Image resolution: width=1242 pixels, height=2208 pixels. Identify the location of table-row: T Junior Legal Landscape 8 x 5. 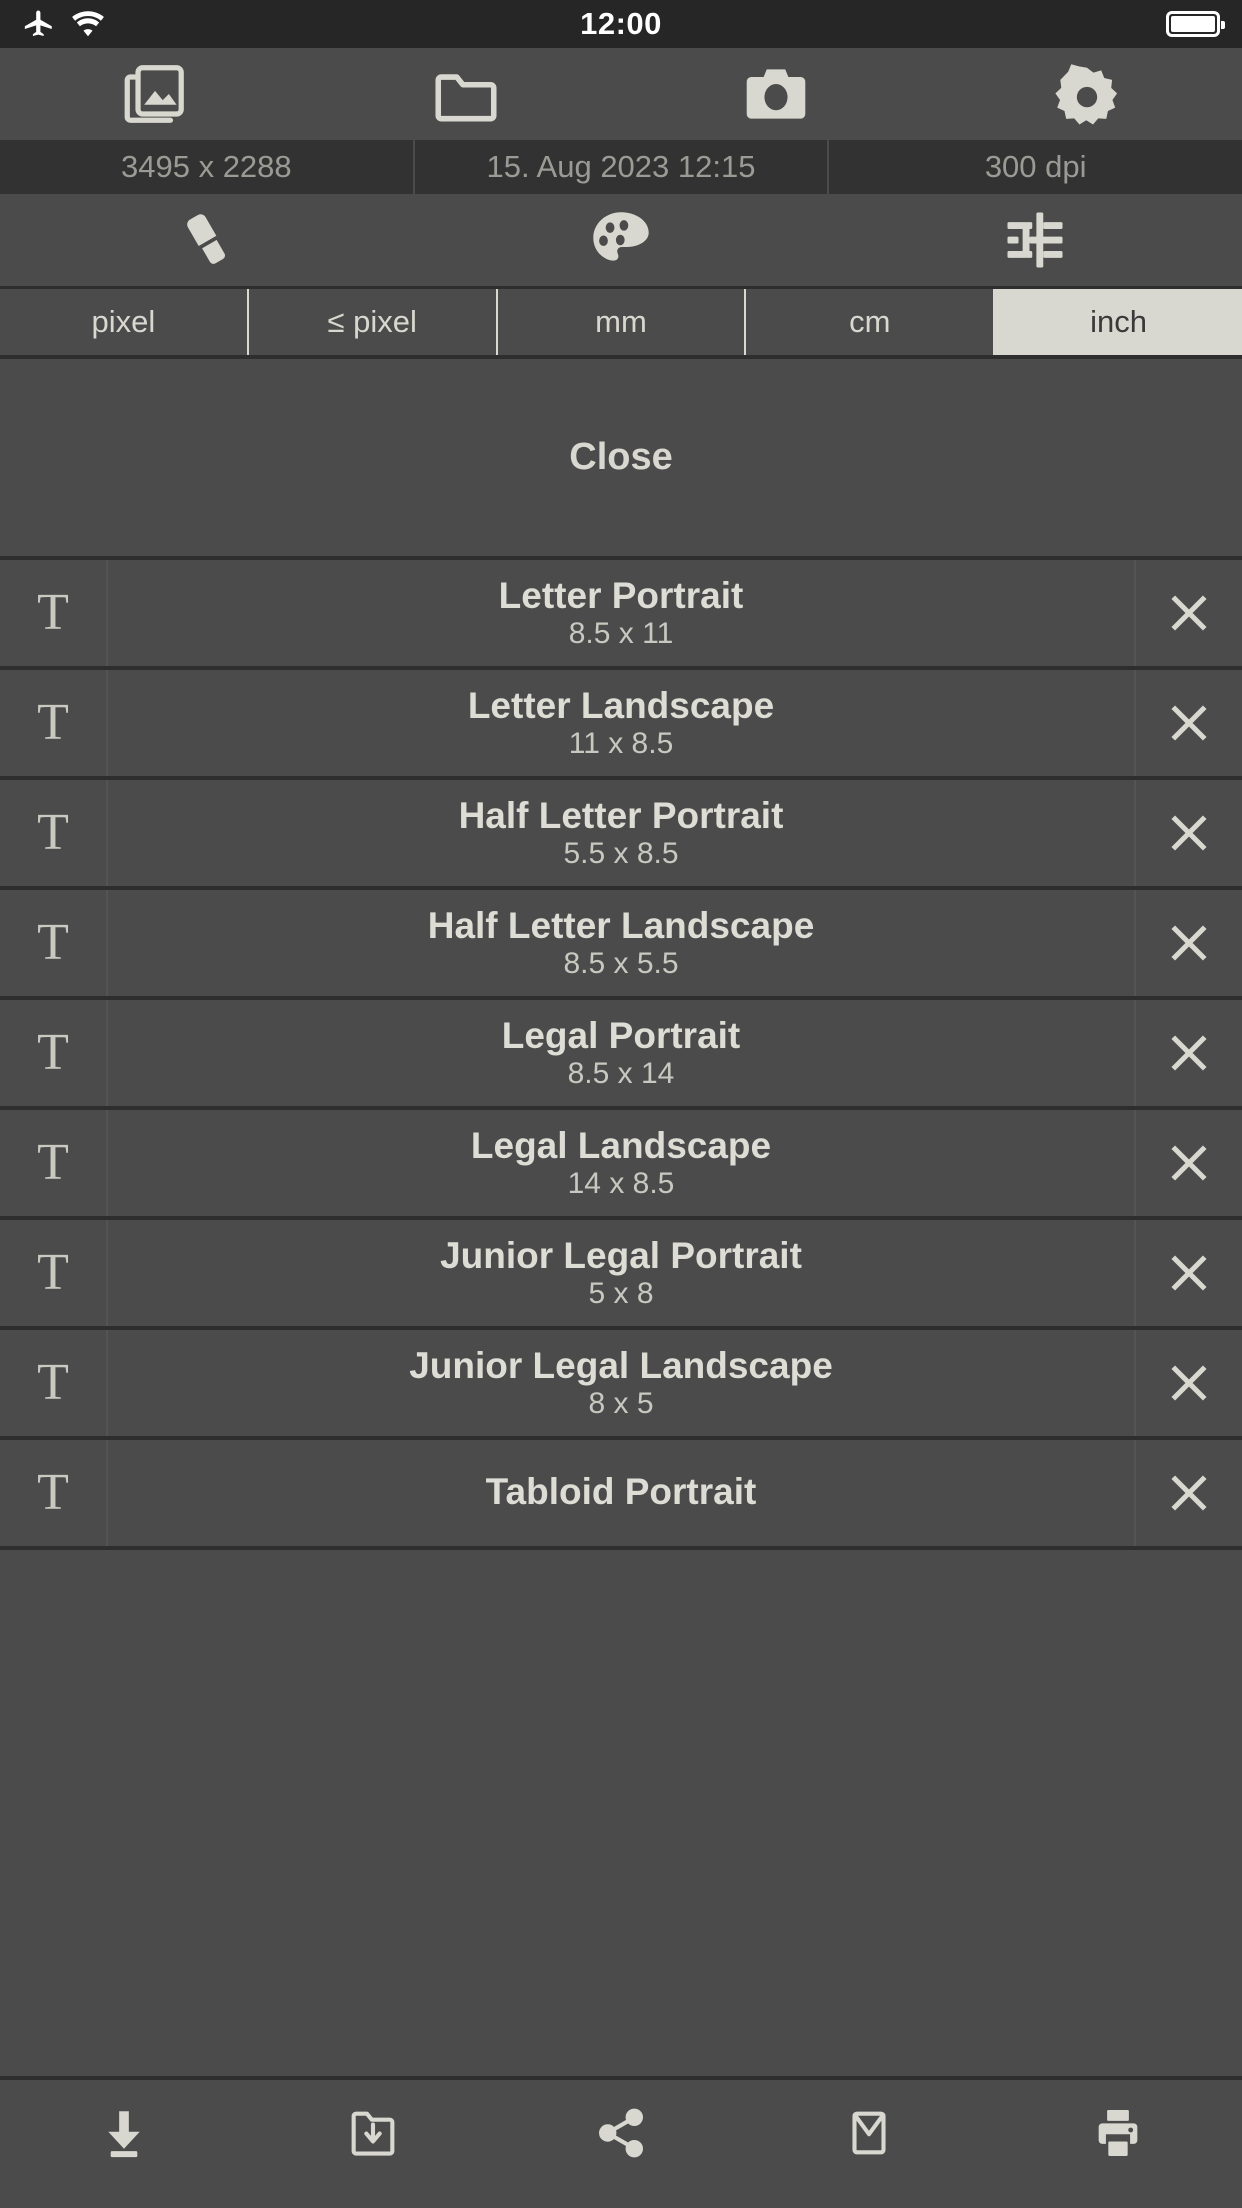
(621, 1385).